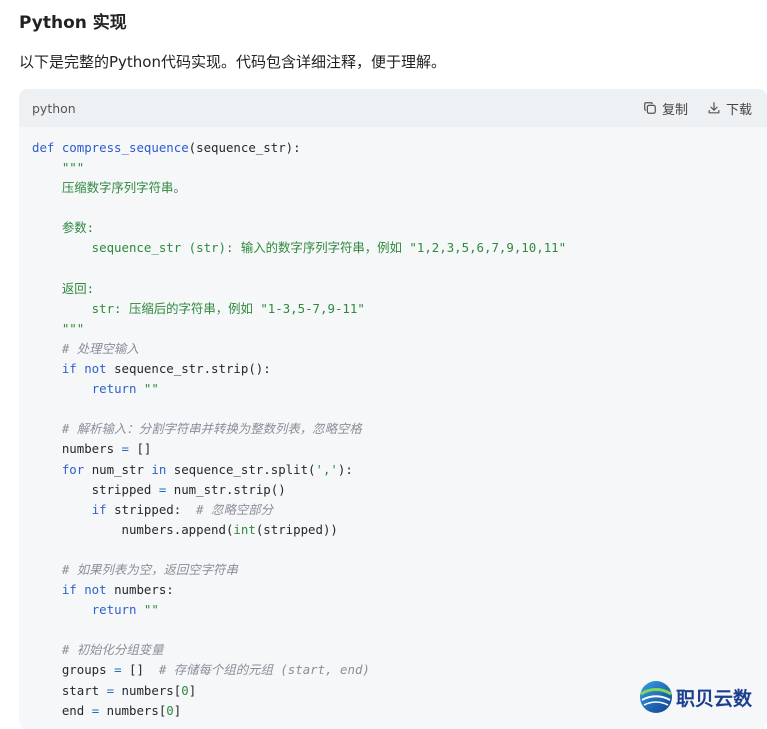 The width and height of the screenshot is (767, 729). I want to click on copy-button: 复制, so click(666, 108).